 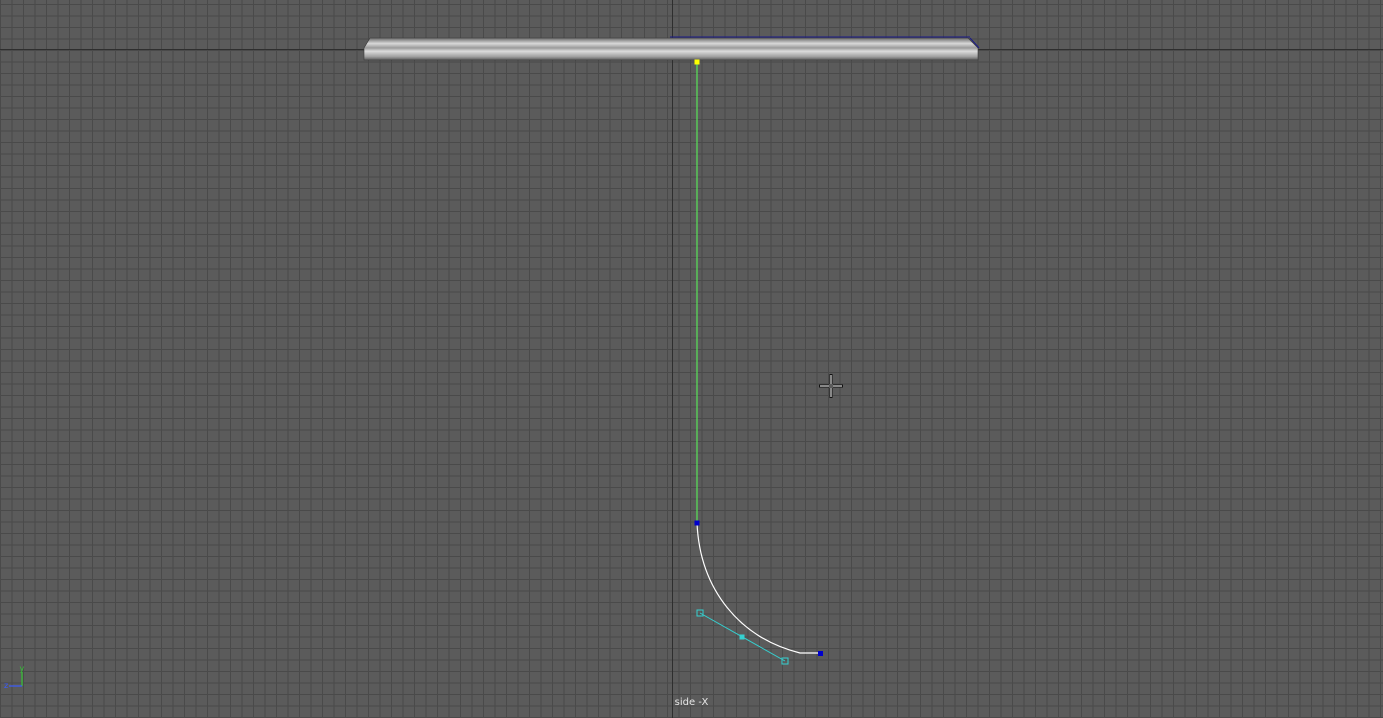 What do you see at coordinates (831, 386) in the screenshot?
I see `crosshair-move-cursor-icon` at bounding box center [831, 386].